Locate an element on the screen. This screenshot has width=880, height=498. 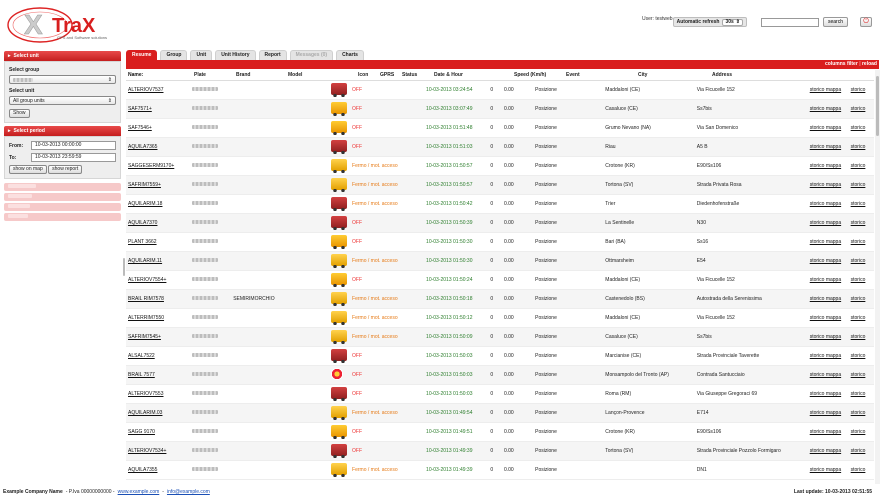
unit-name-link: AQUILA7365 is located at coordinates (158, 147).